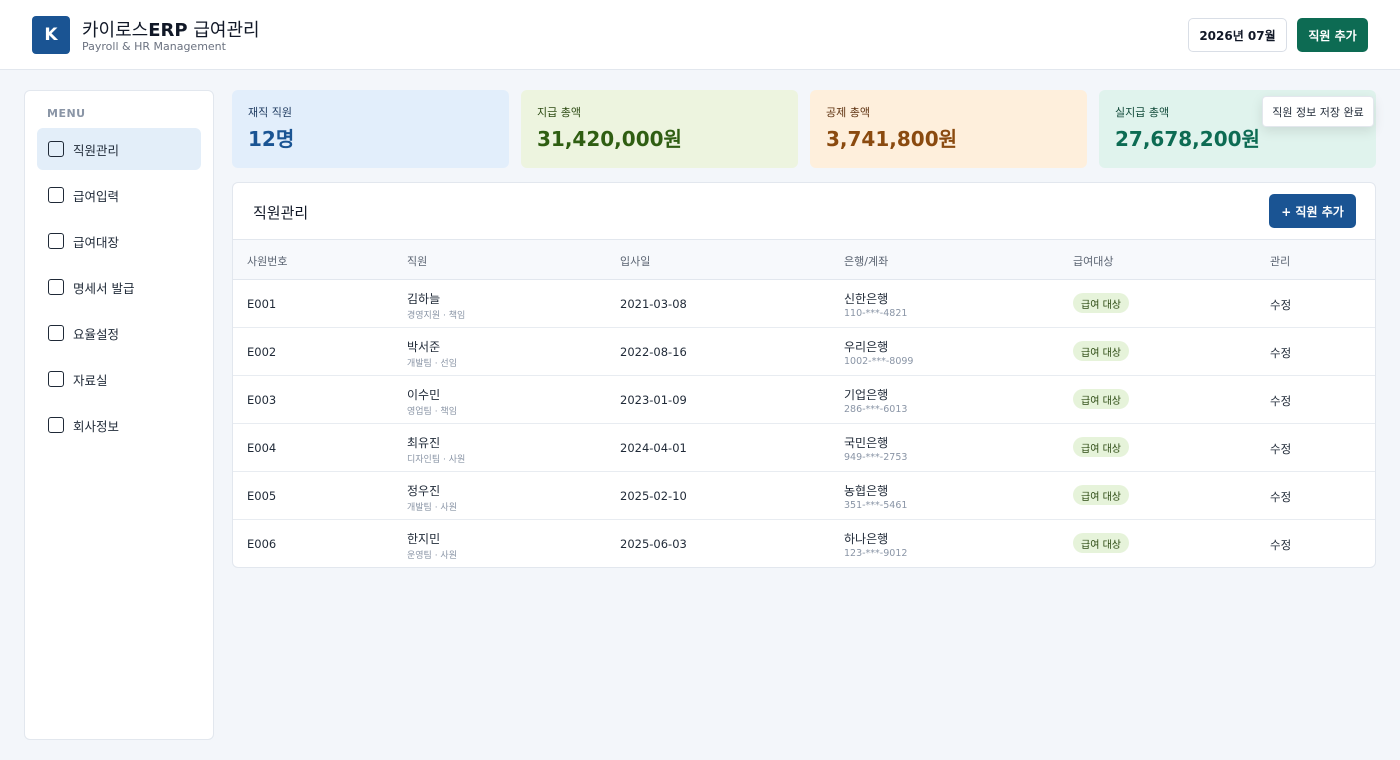 The width and height of the screenshot is (1400, 760). I want to click on employee-name: 정우진, so click(424, 491).